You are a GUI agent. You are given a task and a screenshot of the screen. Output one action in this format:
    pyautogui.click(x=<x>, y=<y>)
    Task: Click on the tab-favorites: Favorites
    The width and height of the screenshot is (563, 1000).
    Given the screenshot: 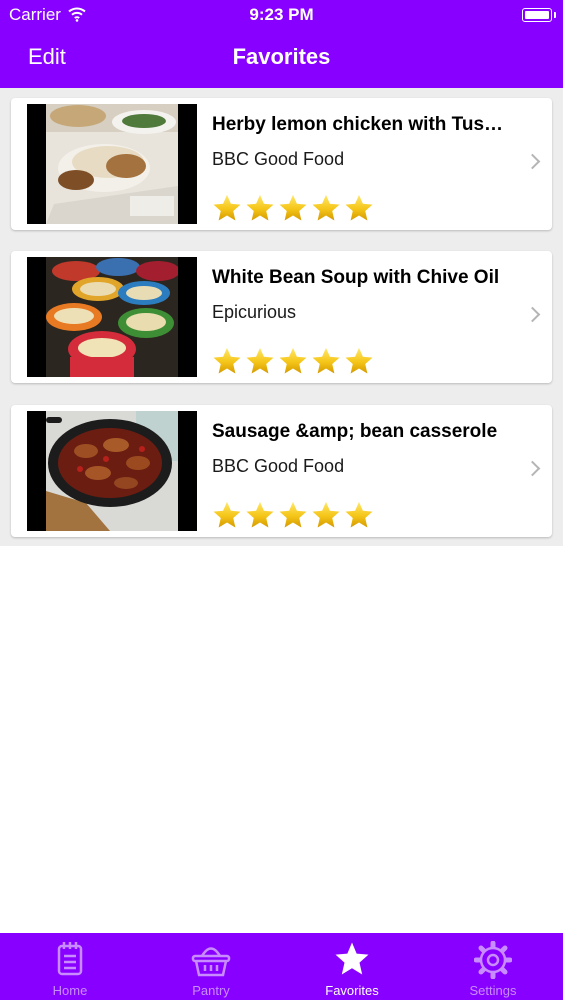 What is the action you would take?
    pyautogui.click(x=352, y=966)
    